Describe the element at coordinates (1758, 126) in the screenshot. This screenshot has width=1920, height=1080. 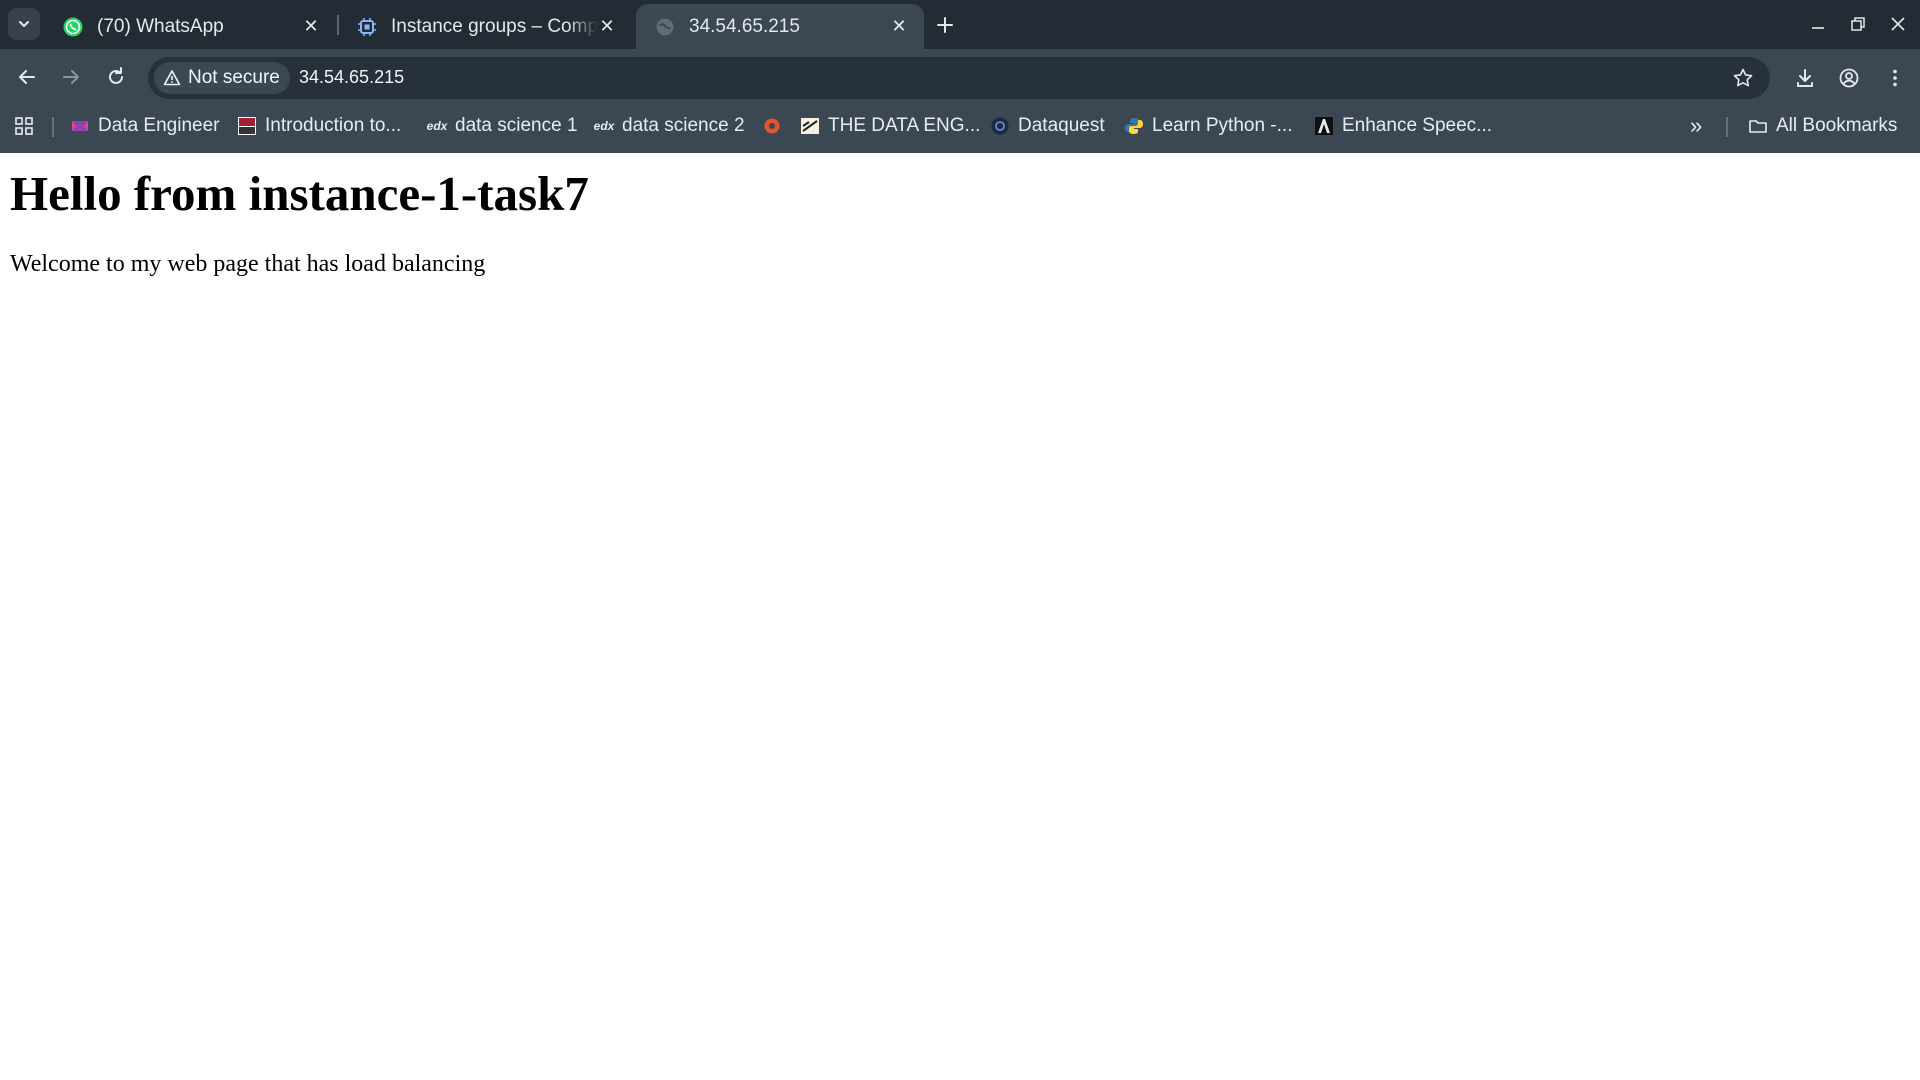
I see `folder-icon` at that location.